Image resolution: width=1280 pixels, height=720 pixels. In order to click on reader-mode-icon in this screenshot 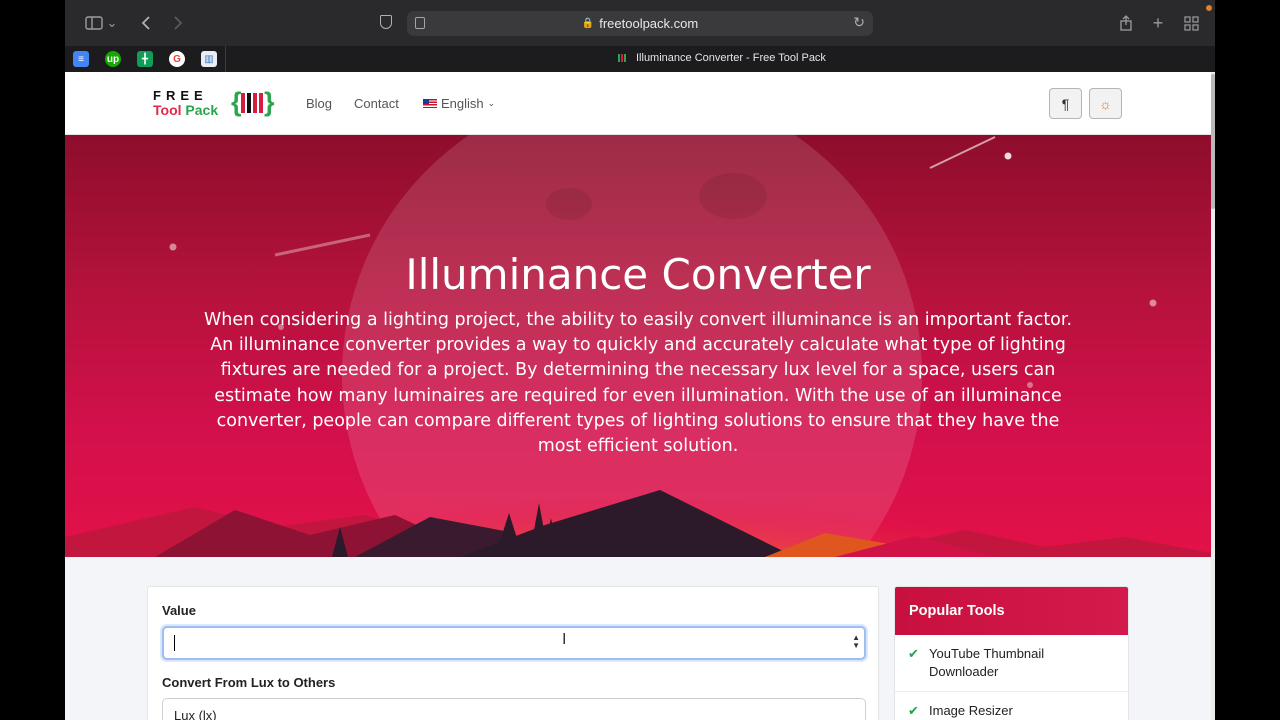, I will do `click(420, 23)`.